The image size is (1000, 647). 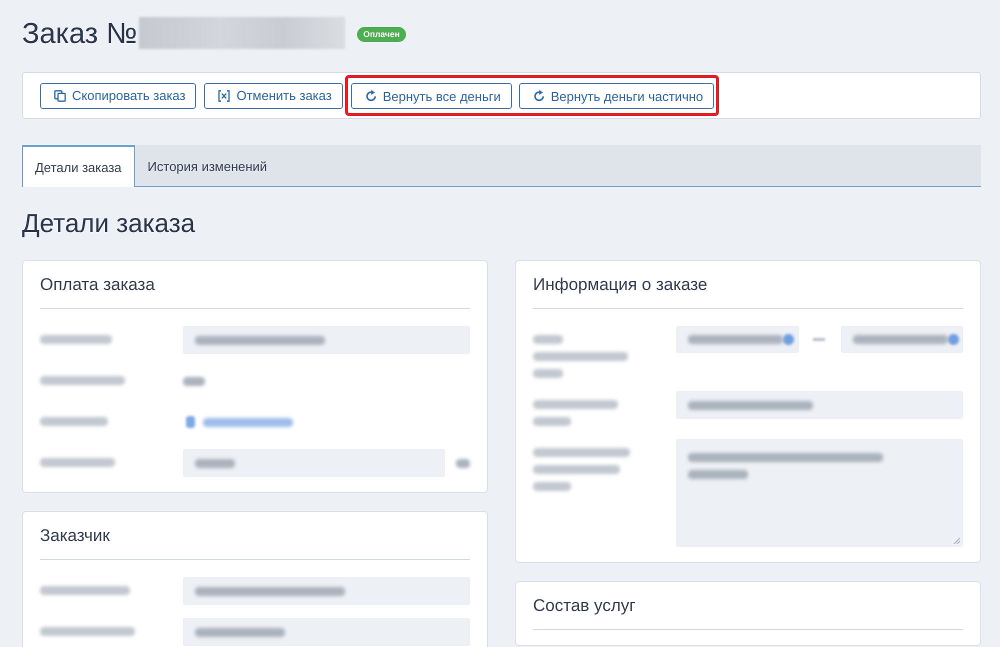 I want to click on resize-grip-icon, so click(x=956, y=540).